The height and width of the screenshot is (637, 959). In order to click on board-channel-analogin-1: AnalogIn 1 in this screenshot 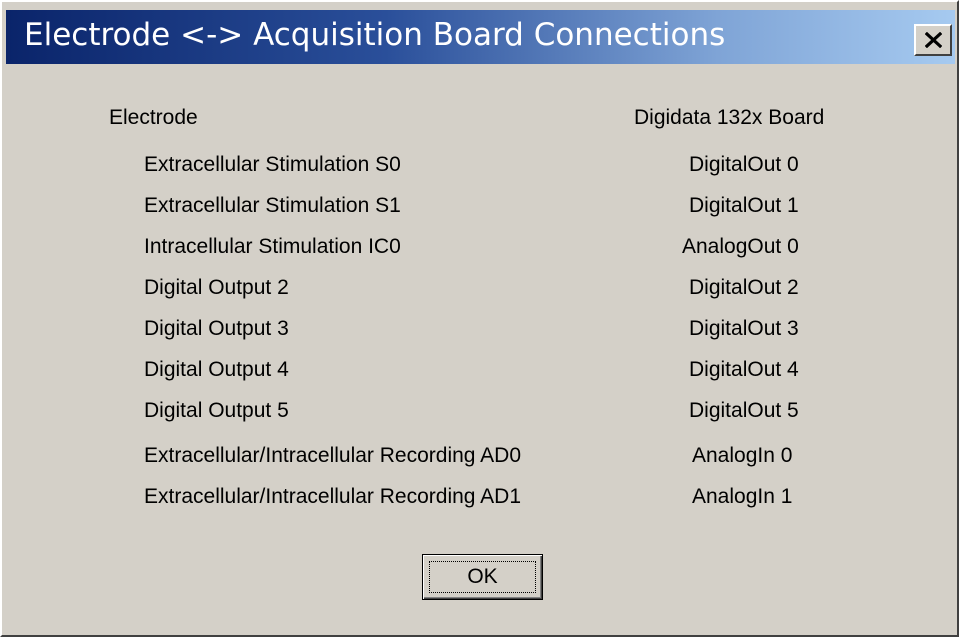, I will do `click(742, 496)`.